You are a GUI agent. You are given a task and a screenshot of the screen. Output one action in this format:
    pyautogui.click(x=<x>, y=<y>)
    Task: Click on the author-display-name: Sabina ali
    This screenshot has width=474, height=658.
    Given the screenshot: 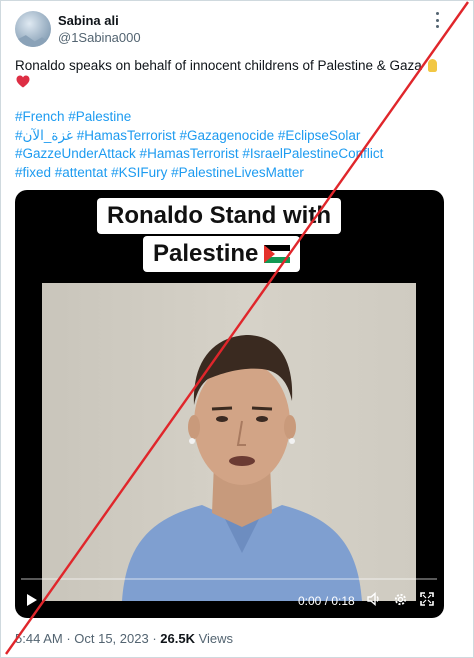 What is the action you would take?
    pyautogui.click(x=88, y=20)
    